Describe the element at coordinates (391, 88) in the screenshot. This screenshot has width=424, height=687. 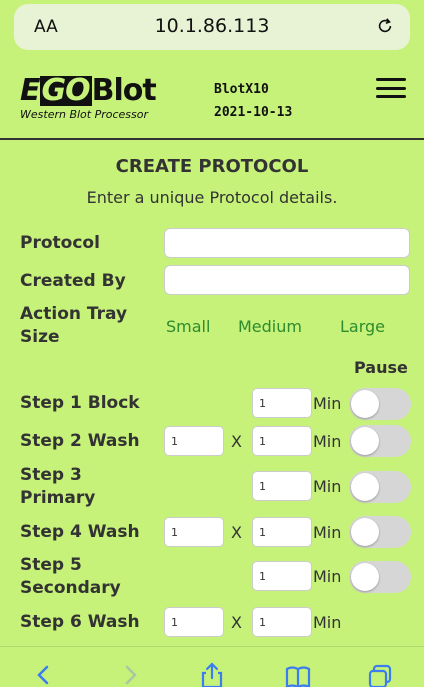
I see `hamburger-menu-icon` at that location.